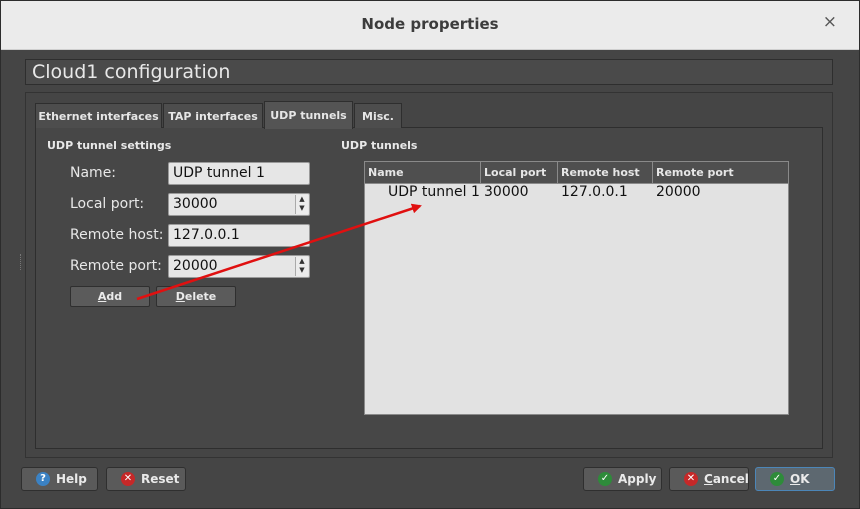 This screenshot has width=860, height=509. I want to click on apply-label: Apply, so click(637, 479).